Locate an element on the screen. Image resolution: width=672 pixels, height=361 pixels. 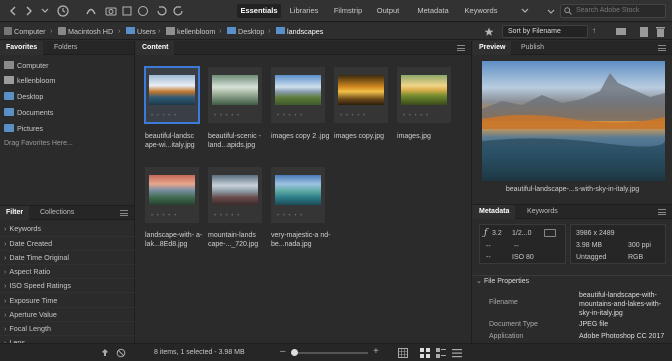
star-rating-filter-icon is located at coordinates (489, 31).